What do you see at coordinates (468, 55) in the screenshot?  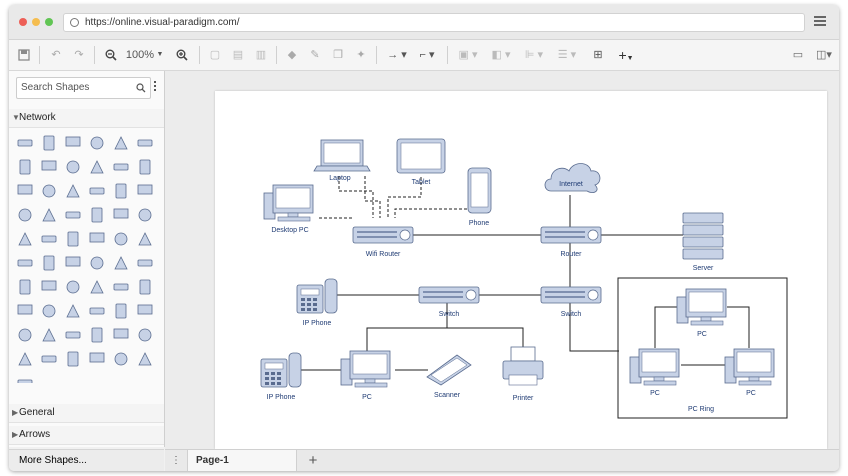 I see `to-front-icon: ▣ ▾` at bounding box center [468, 55].